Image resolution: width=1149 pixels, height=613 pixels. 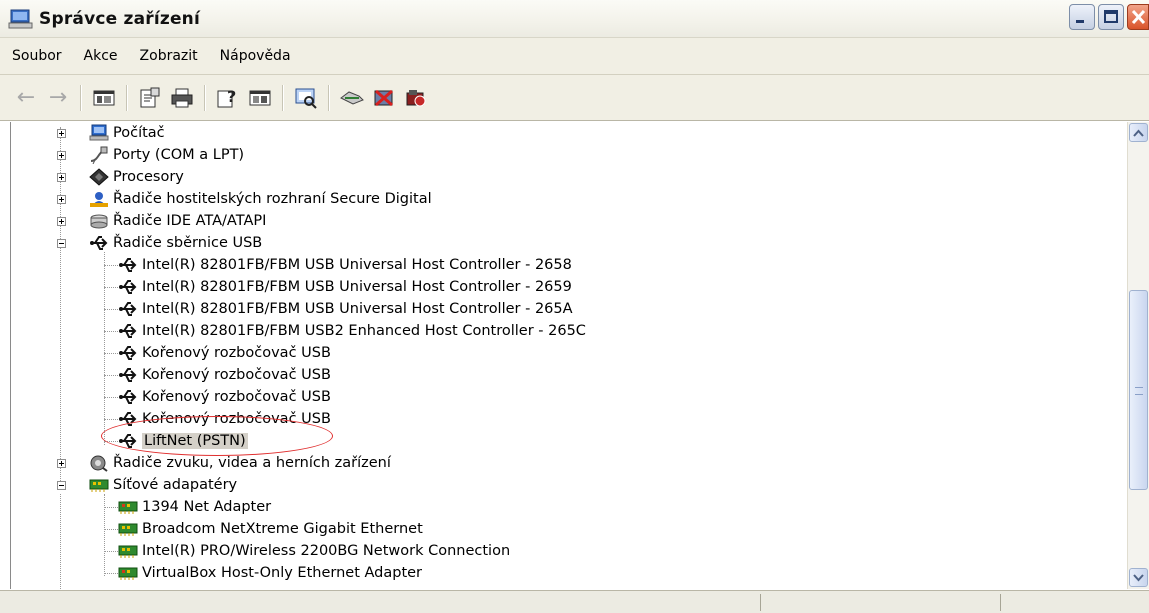 What do you see at coordinates (1138, 577) in the screenshot?
I see `scroll-down-button` at bounding box center [1138, 577].